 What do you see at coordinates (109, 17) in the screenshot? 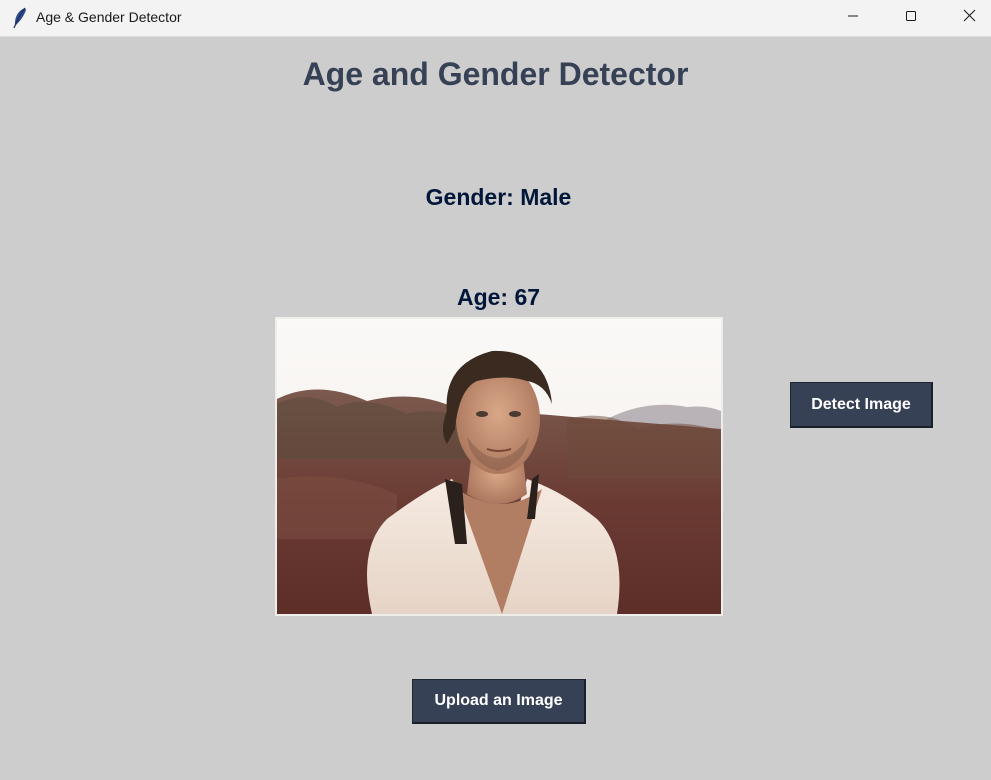
I see `window-title: Age & Gender Detector` at bounding box center [109, 17].